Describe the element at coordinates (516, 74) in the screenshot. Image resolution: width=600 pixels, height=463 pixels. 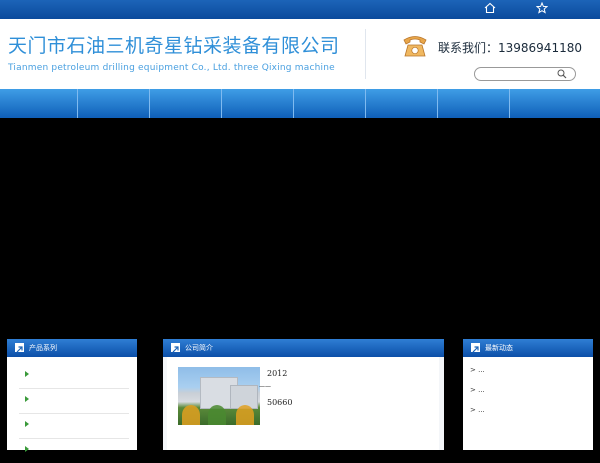
I see `search-input` at that location.